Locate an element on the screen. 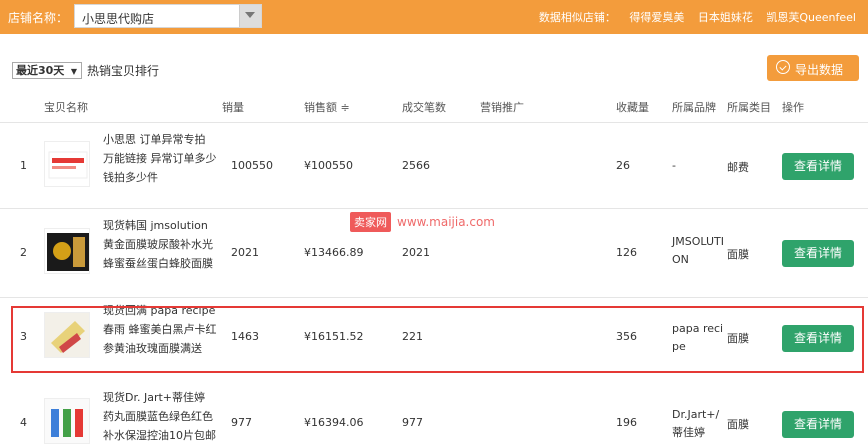  sales-value: 2021 is located at coordinates (245, 252).